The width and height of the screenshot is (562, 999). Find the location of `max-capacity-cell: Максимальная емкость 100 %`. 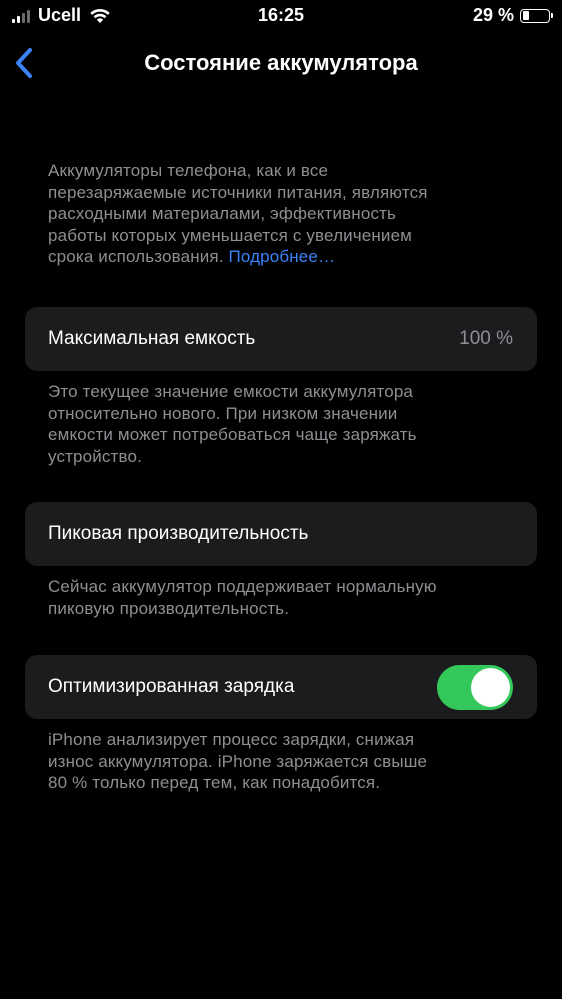

max-capacity-cell: Максимальная емкость 100 % is located at coordinates (281, 339).